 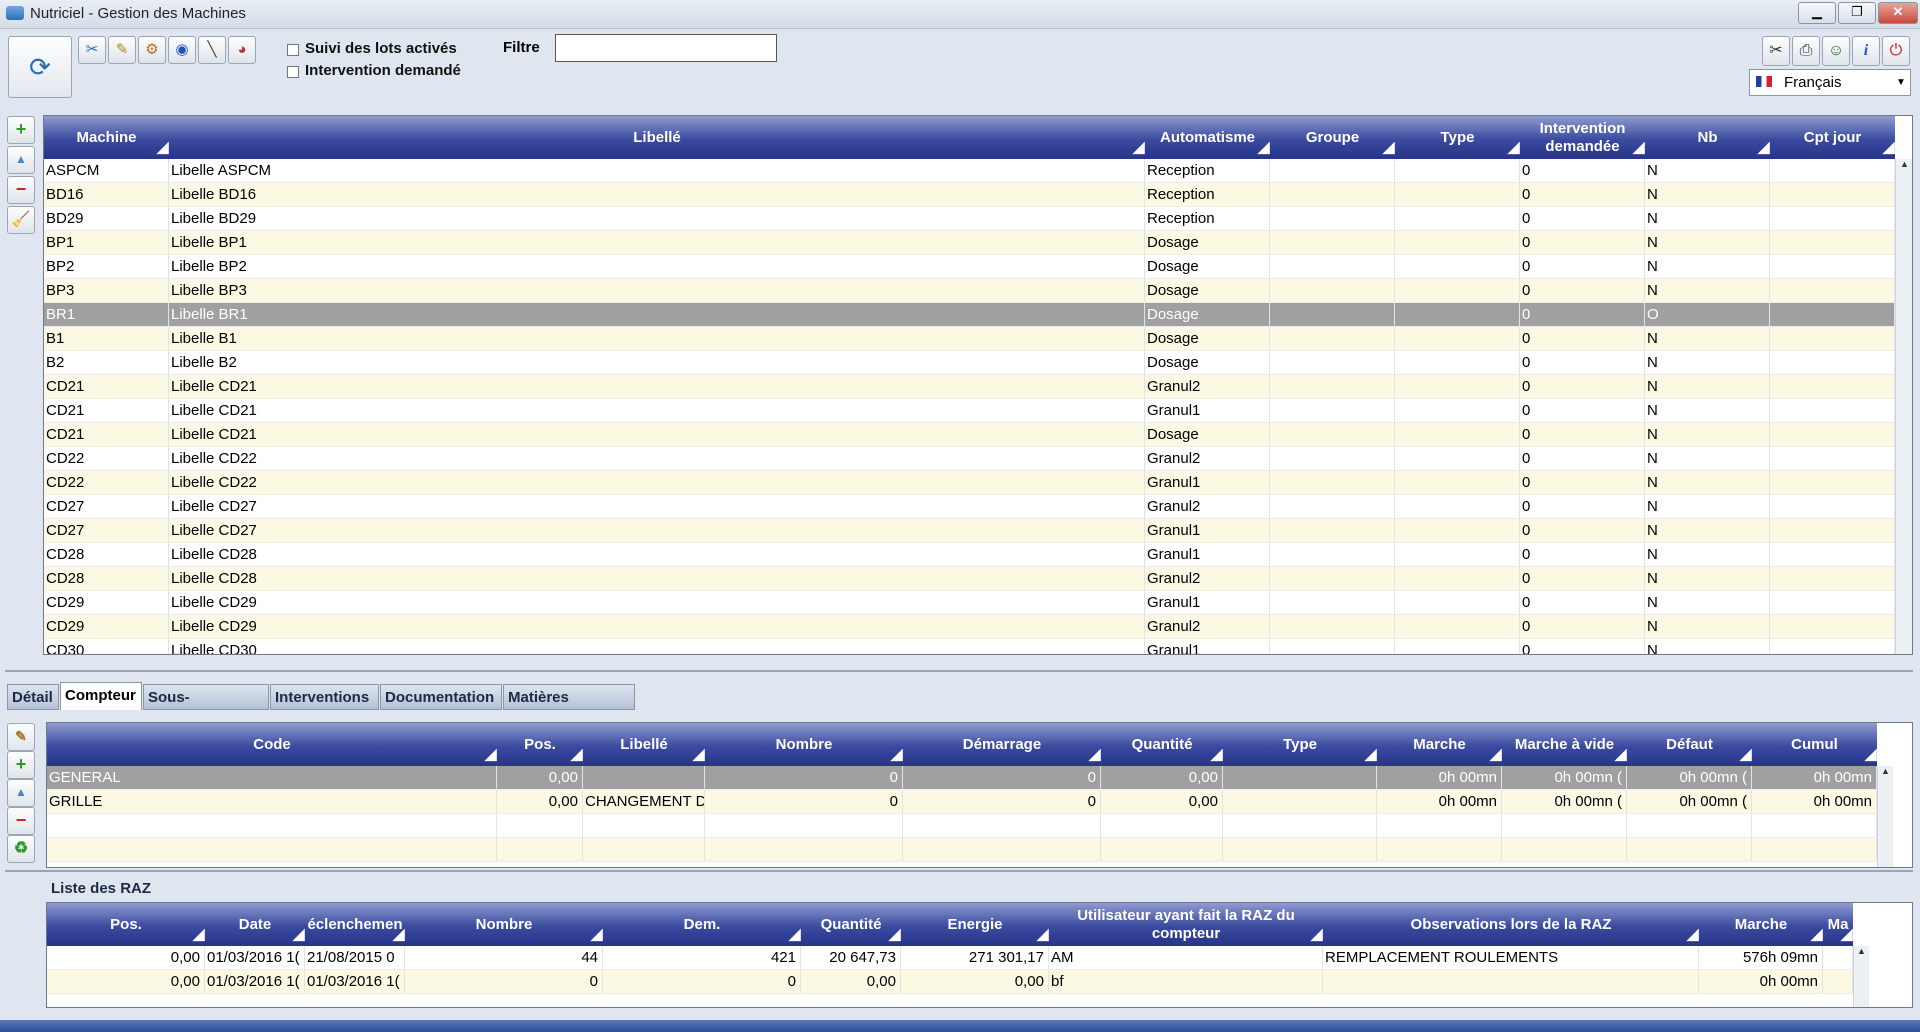 I want to click on move-up-button: ▲, so click(x=21, y=160).